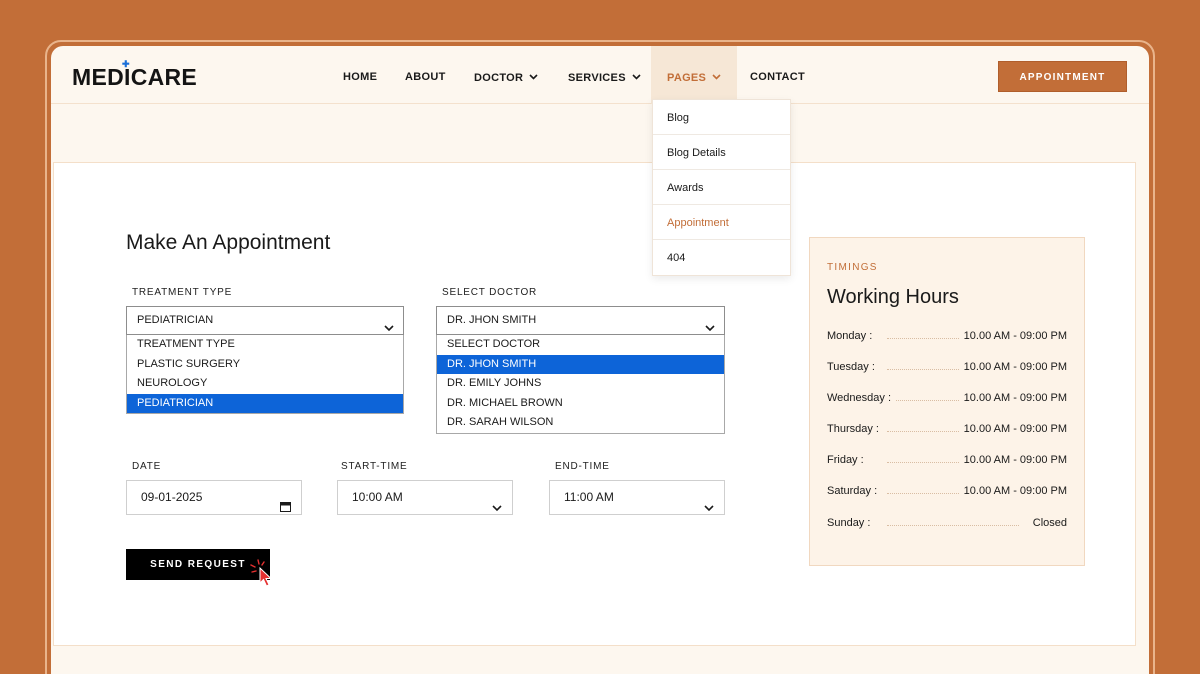  I want to click on treatment-type-value: PEDIATRICIAN, so click(175, 320).